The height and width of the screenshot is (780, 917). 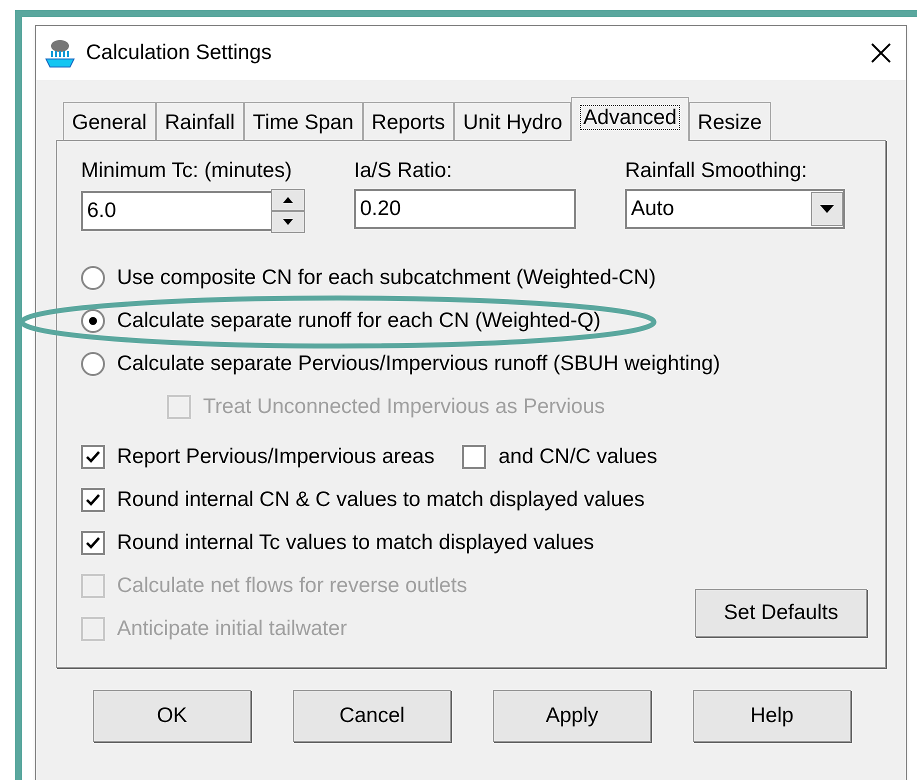 What do you see at coordinates (292, 586) in the screenshot?
I see `checkbox-label: Calculate net flows for reverse outlets` at bounding box center [292, 586].